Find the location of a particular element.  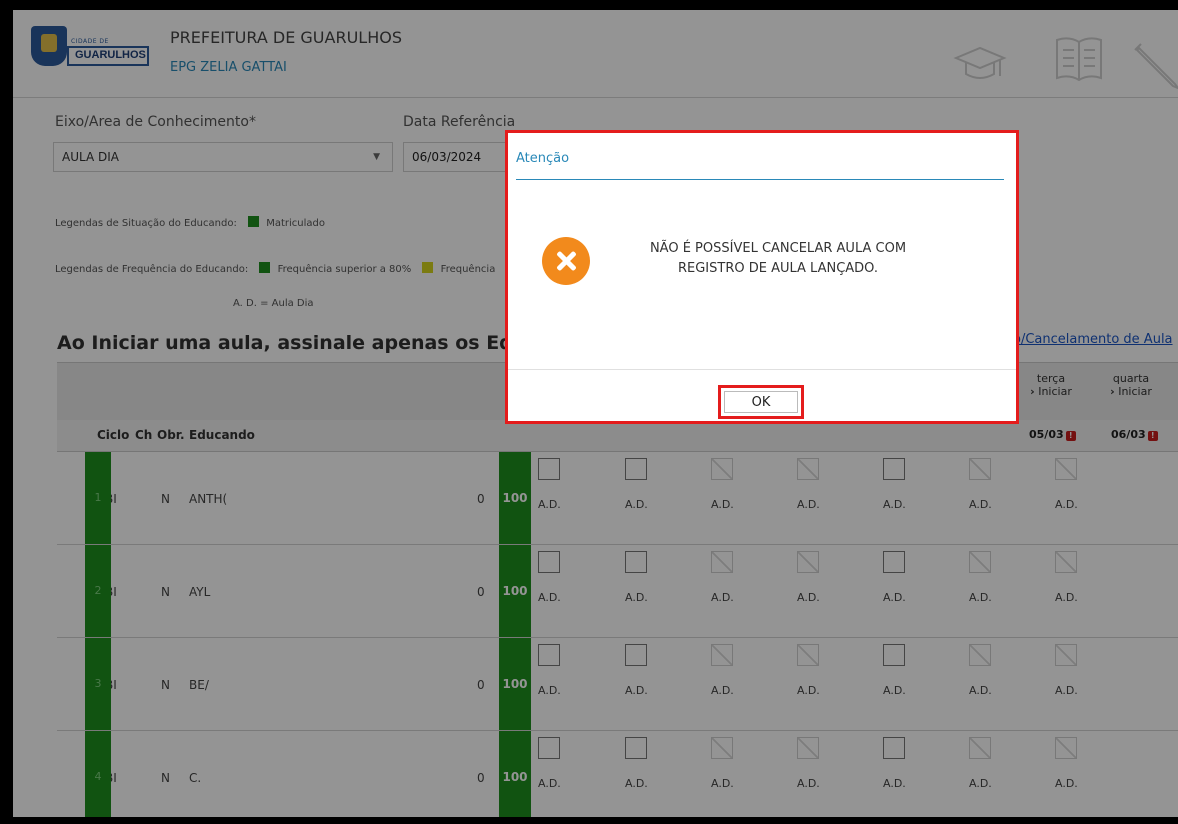

dialog-message-line2: REGISTRO DE AULA LANÇADO. is located at coordinates (778, 268).